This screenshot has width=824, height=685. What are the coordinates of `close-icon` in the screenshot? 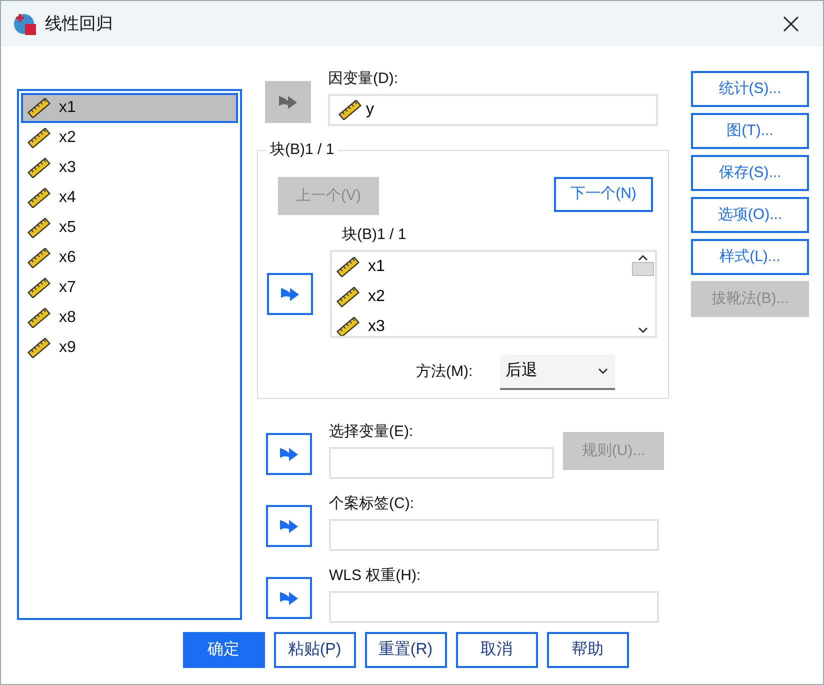 It's located at (791, 24).